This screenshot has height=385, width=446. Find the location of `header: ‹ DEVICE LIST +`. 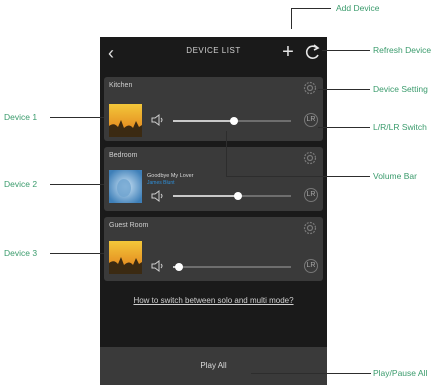

header: ‹ DEVICE LIST + is located at coordinates (213, 53).